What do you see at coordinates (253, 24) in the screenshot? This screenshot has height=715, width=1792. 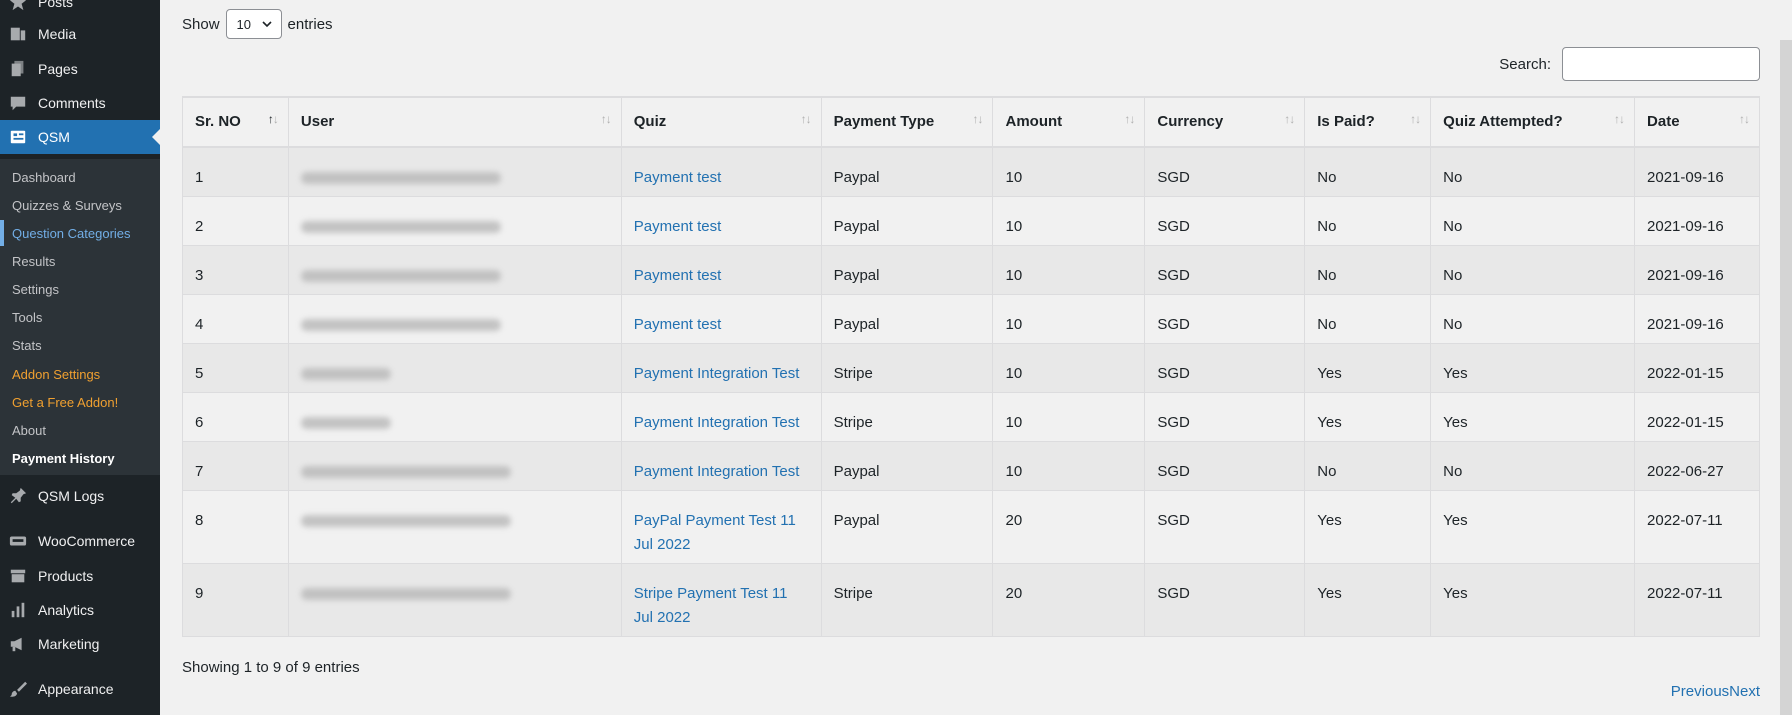 I see `entries-length-select: 10` at bounding box center [253, 24].